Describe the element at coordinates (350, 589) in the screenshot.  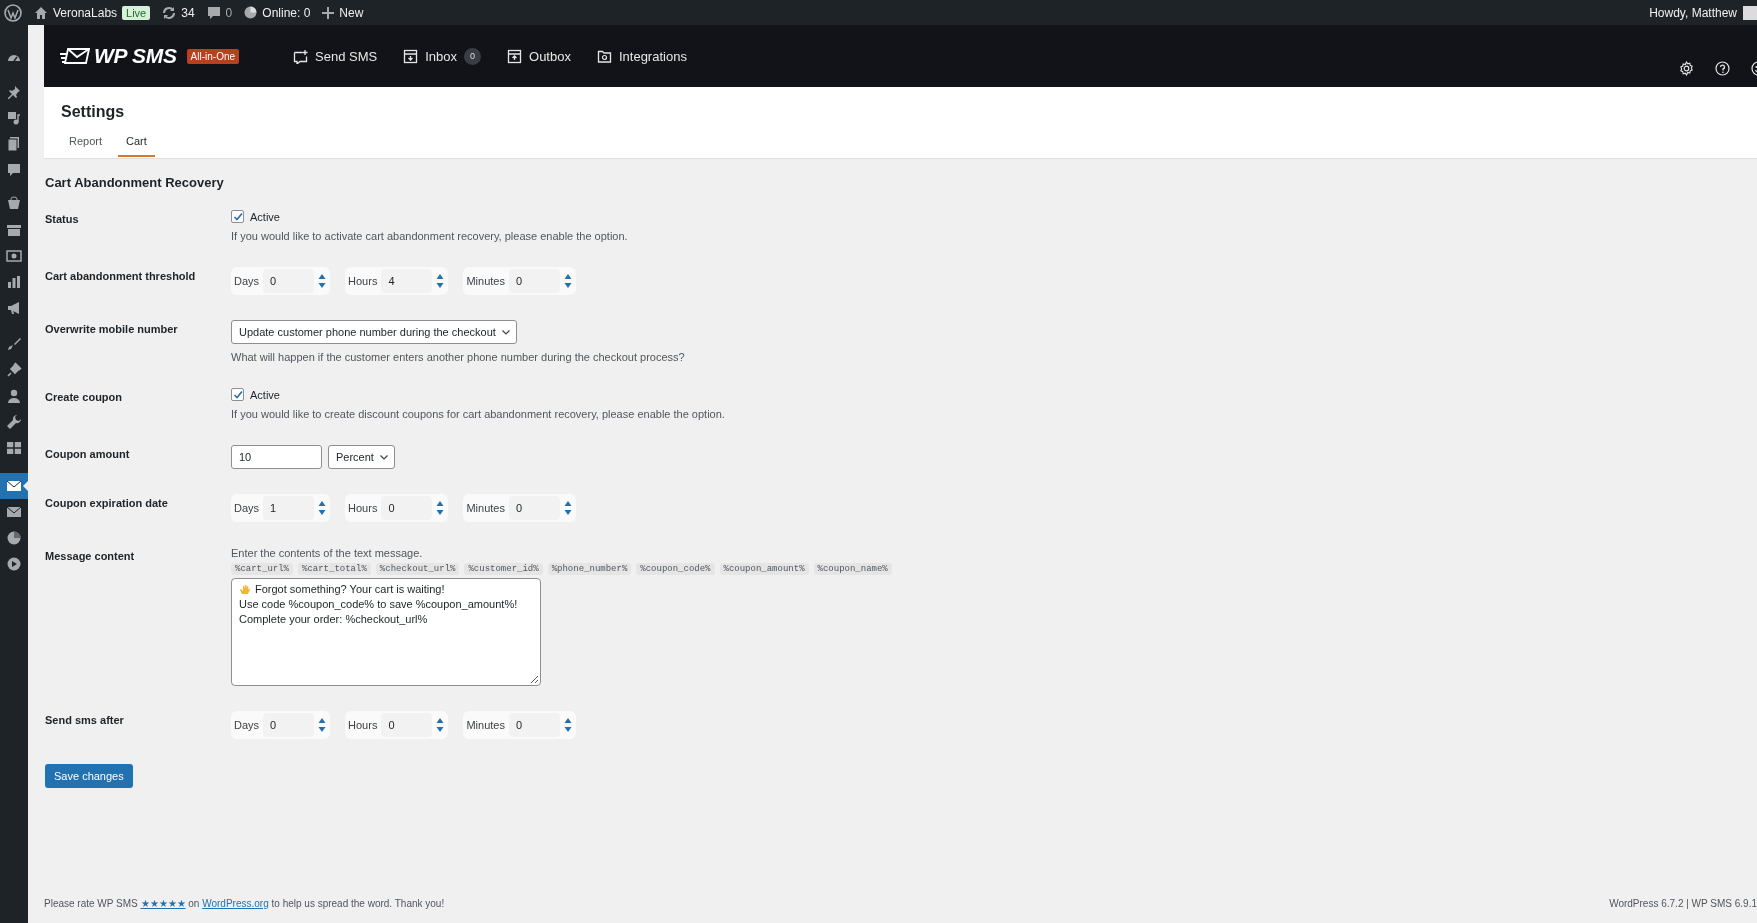
I see `message-line: Forgot something? Your cart is waiting!` at that location.